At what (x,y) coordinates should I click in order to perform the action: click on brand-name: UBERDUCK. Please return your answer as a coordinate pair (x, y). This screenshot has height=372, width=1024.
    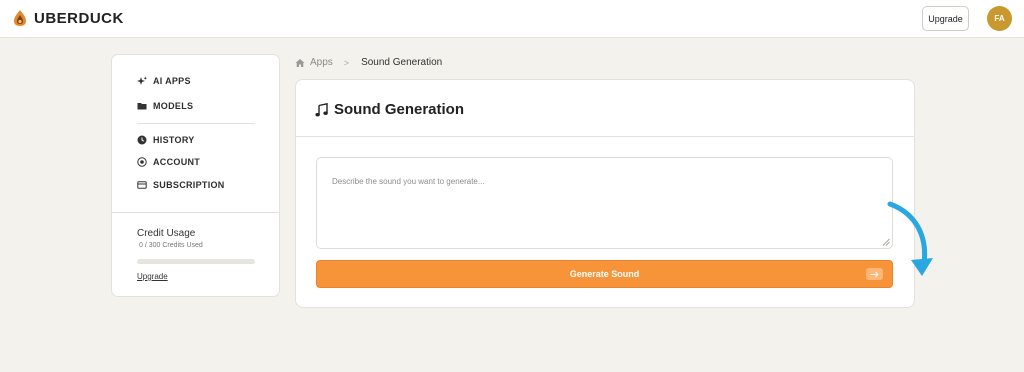
    Looking at the image, I should click on (79, 18).